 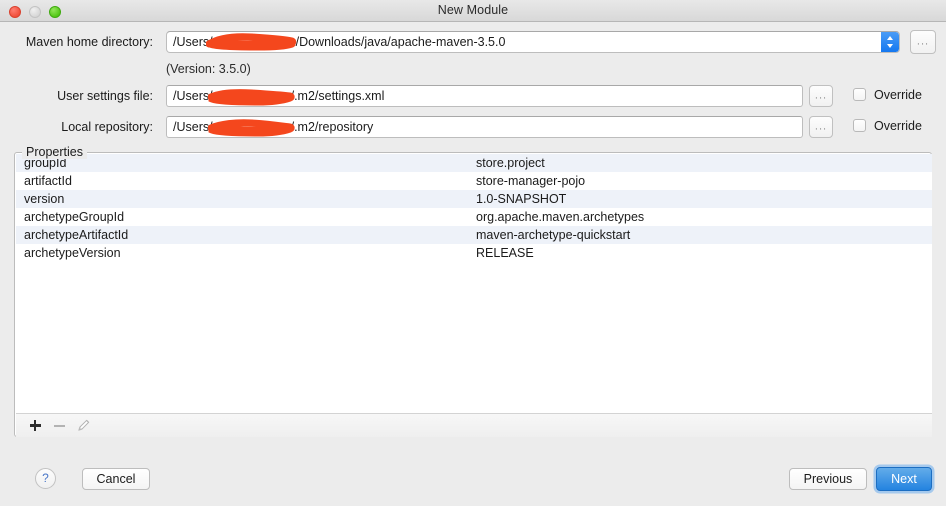 I want to click on user-settings-override-checkbox: Override, so click(x=887, y=95).